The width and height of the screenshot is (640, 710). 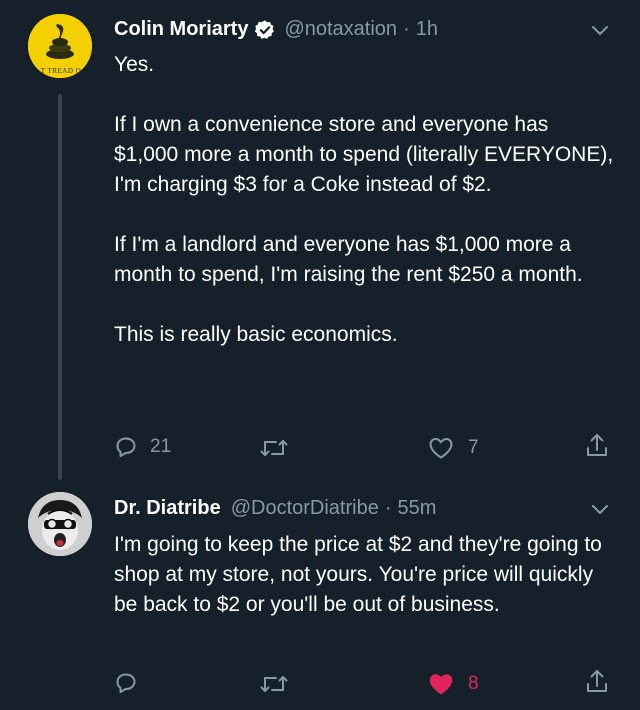 I want to click on tweet1-header: Colin Moriarty @notaxation · 1h, so click(x=276, y=29).